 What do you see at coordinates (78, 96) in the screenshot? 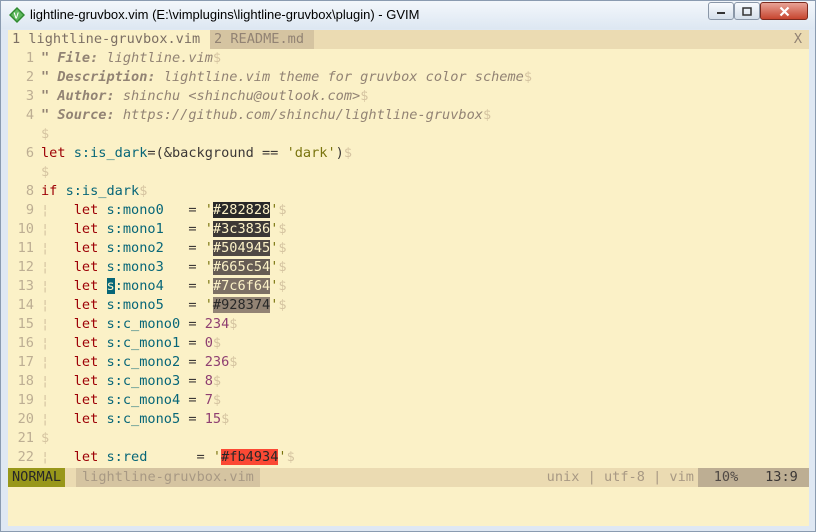
I see `comment-key: " Author:` at bounding box center [78, 96].